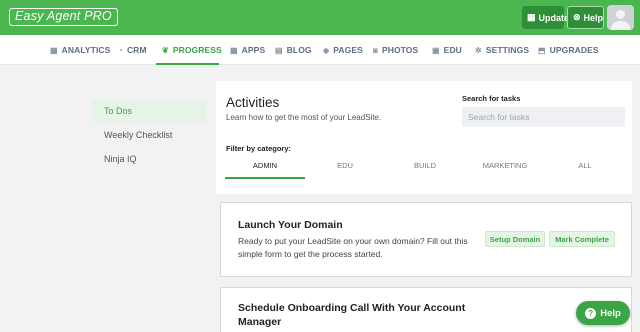 The width and height of the screenshot is (640, 332). What do you see at coordinates (582, 239) in the screenshot?
I see `mark-complete-button: Mark Complete` at bounding box center [582, 239].